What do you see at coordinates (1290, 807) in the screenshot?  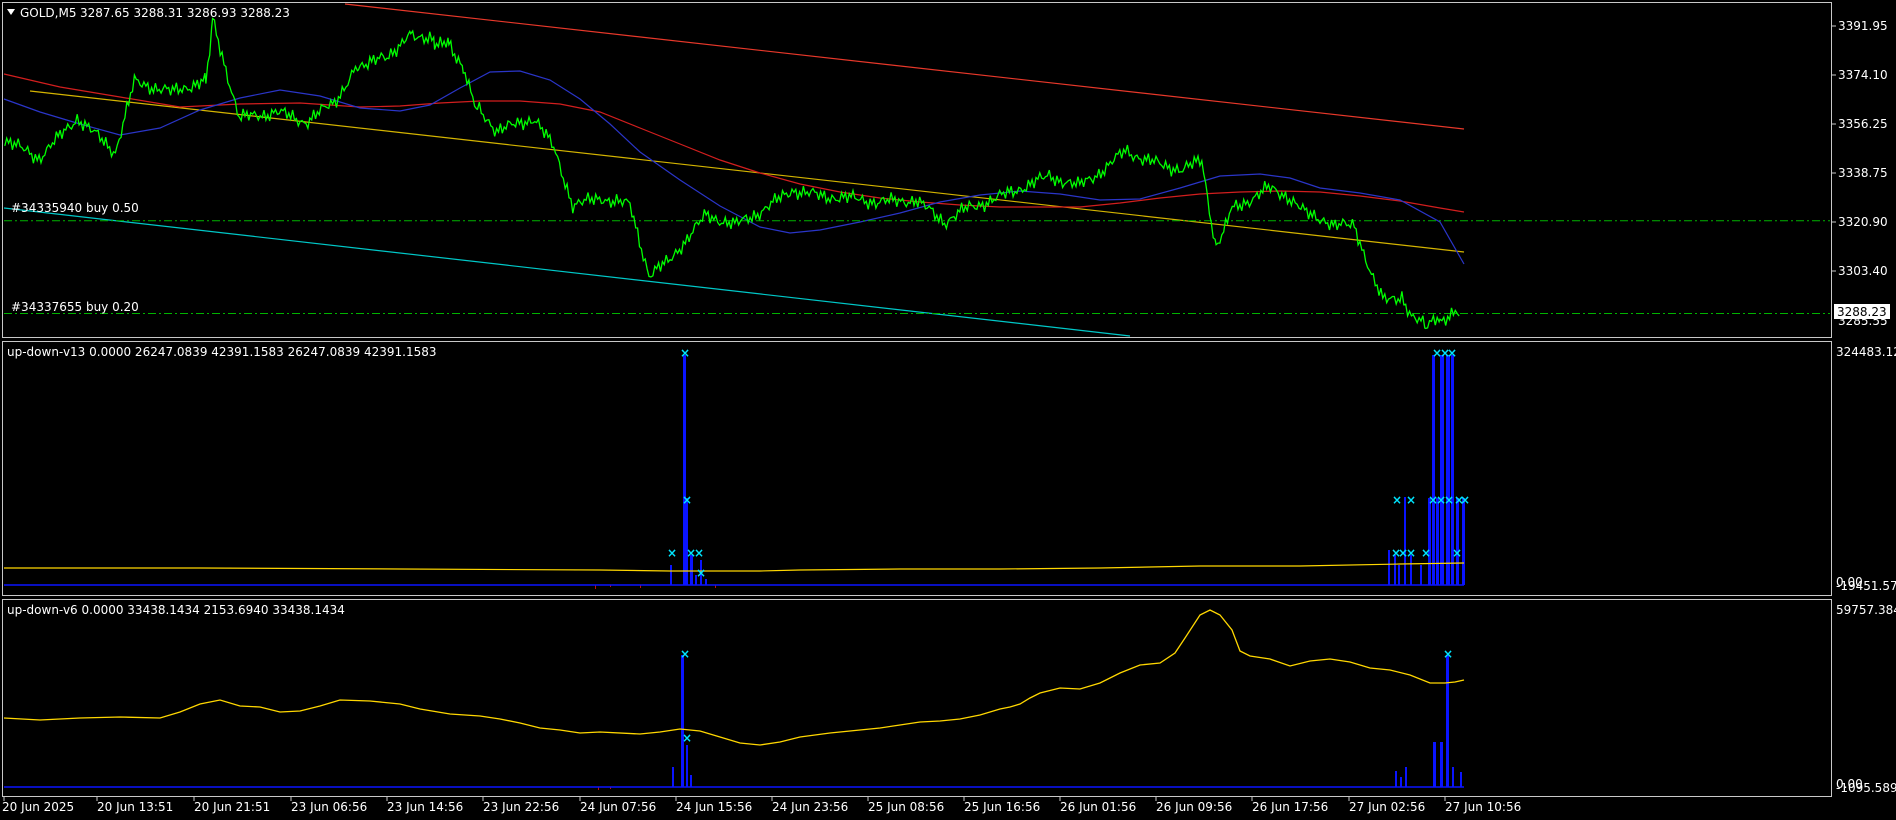 I see `time-tick-label: 26 Jun 17:56` at bounding box center [1290, 807].